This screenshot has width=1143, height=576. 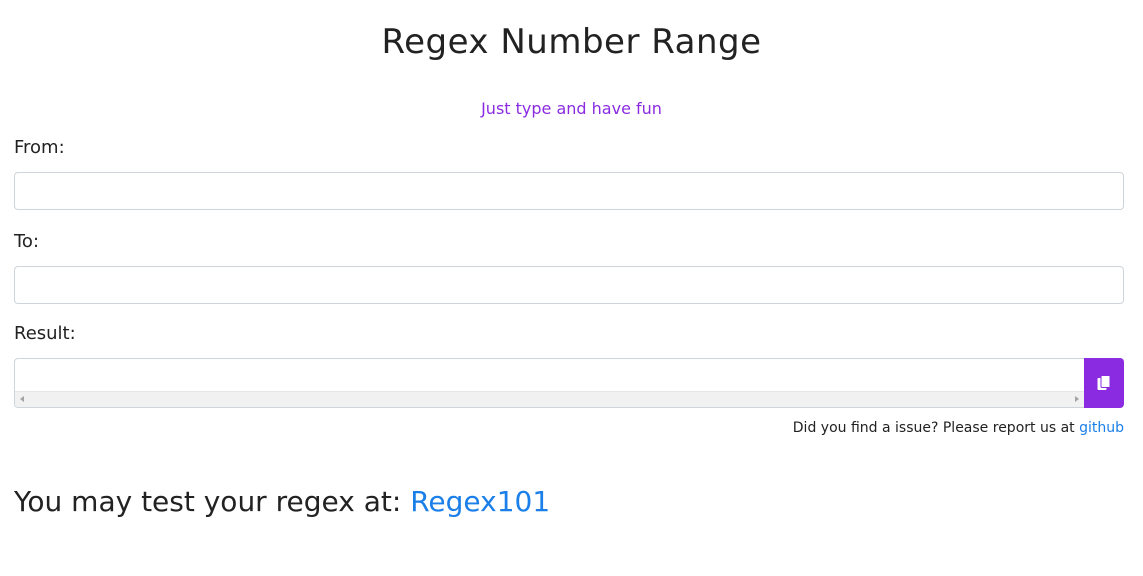 I want to click on page-title: Regex Number Range, so click(x=571, y=42).